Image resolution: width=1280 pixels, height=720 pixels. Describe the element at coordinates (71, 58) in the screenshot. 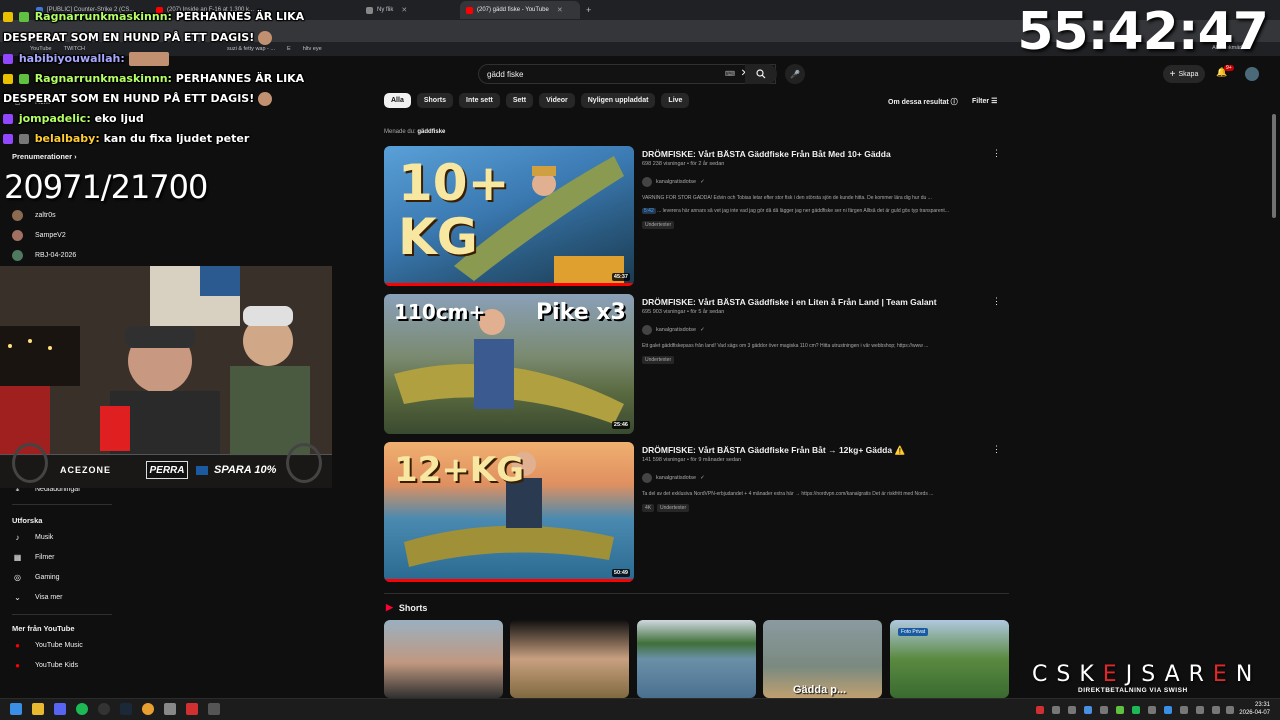

I see `chat-username: habibiyouwallah:` at that location.